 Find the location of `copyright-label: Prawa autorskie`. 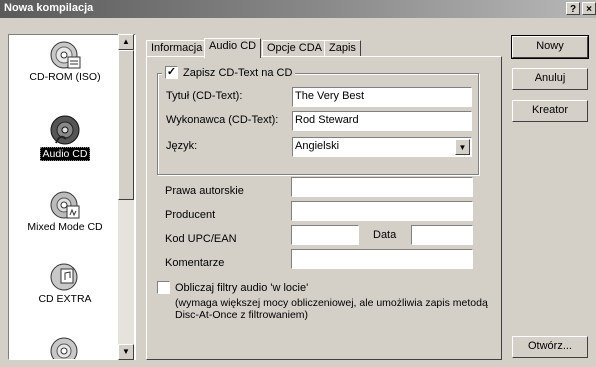

copyright-label: Prawa autorskie is located at coordinates (204, 191).